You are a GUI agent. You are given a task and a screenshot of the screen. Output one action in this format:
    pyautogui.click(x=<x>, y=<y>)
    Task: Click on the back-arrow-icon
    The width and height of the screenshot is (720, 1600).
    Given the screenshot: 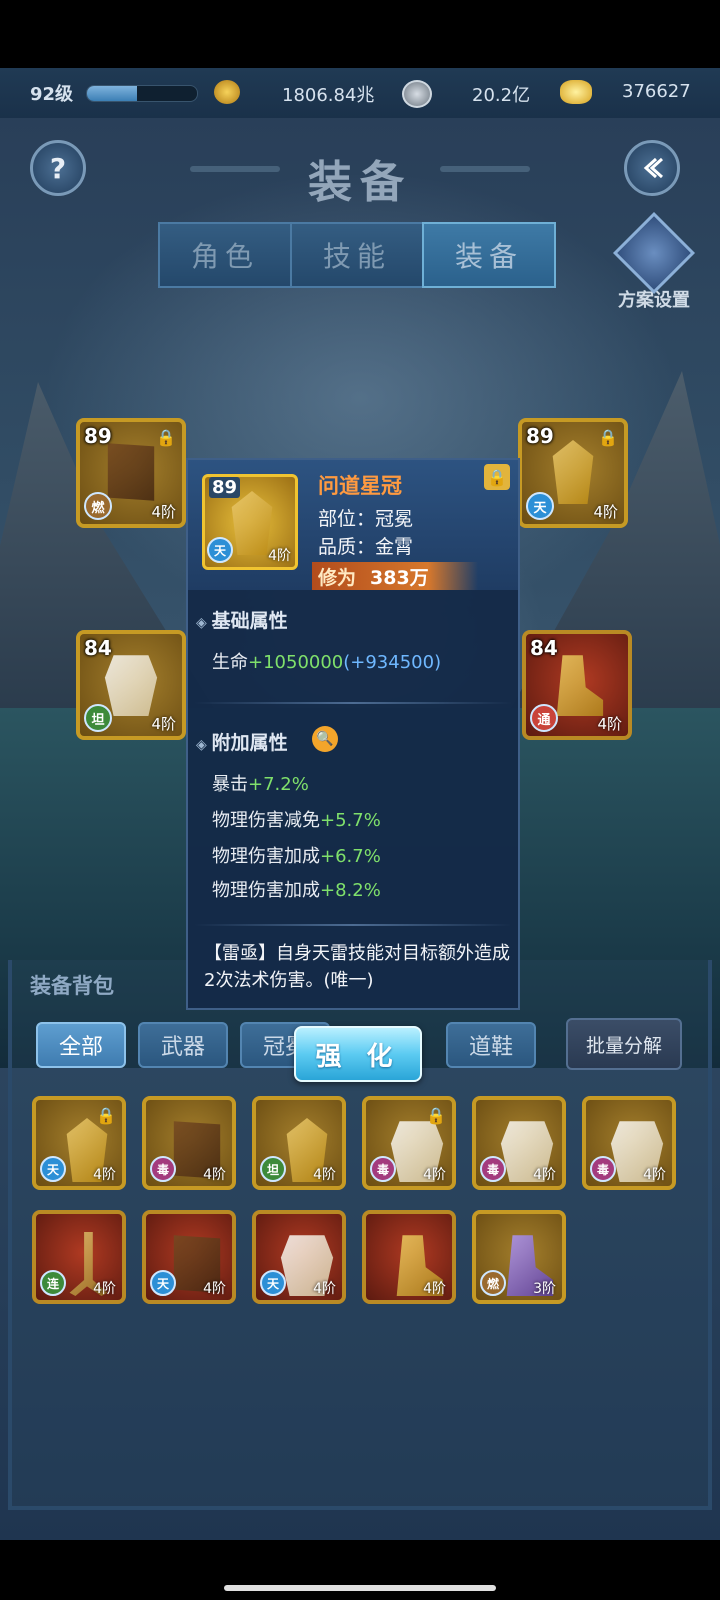 What is the action you would take?
    pyautogui.click(x=653, y=168)
    